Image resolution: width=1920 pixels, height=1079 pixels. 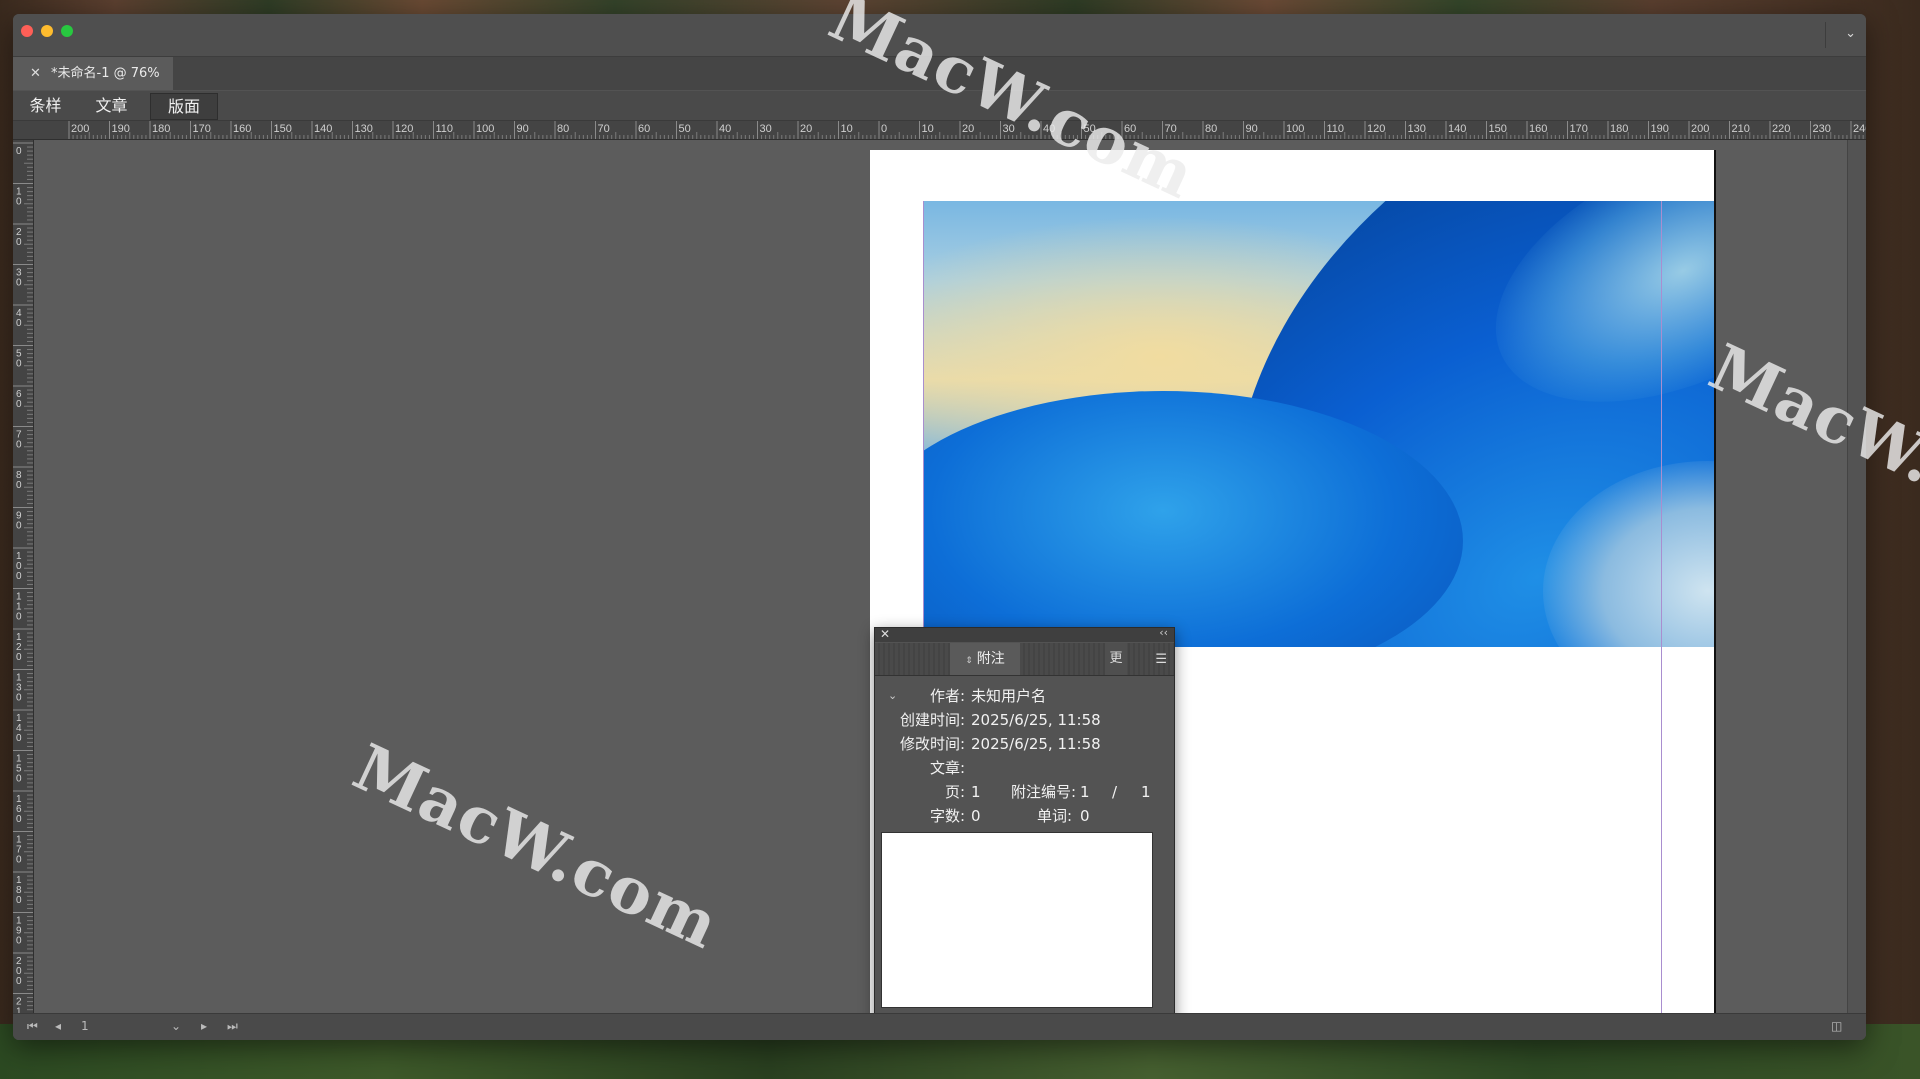 I want to click on split-view-icon: ◫, so click(x=1836, y=1026).